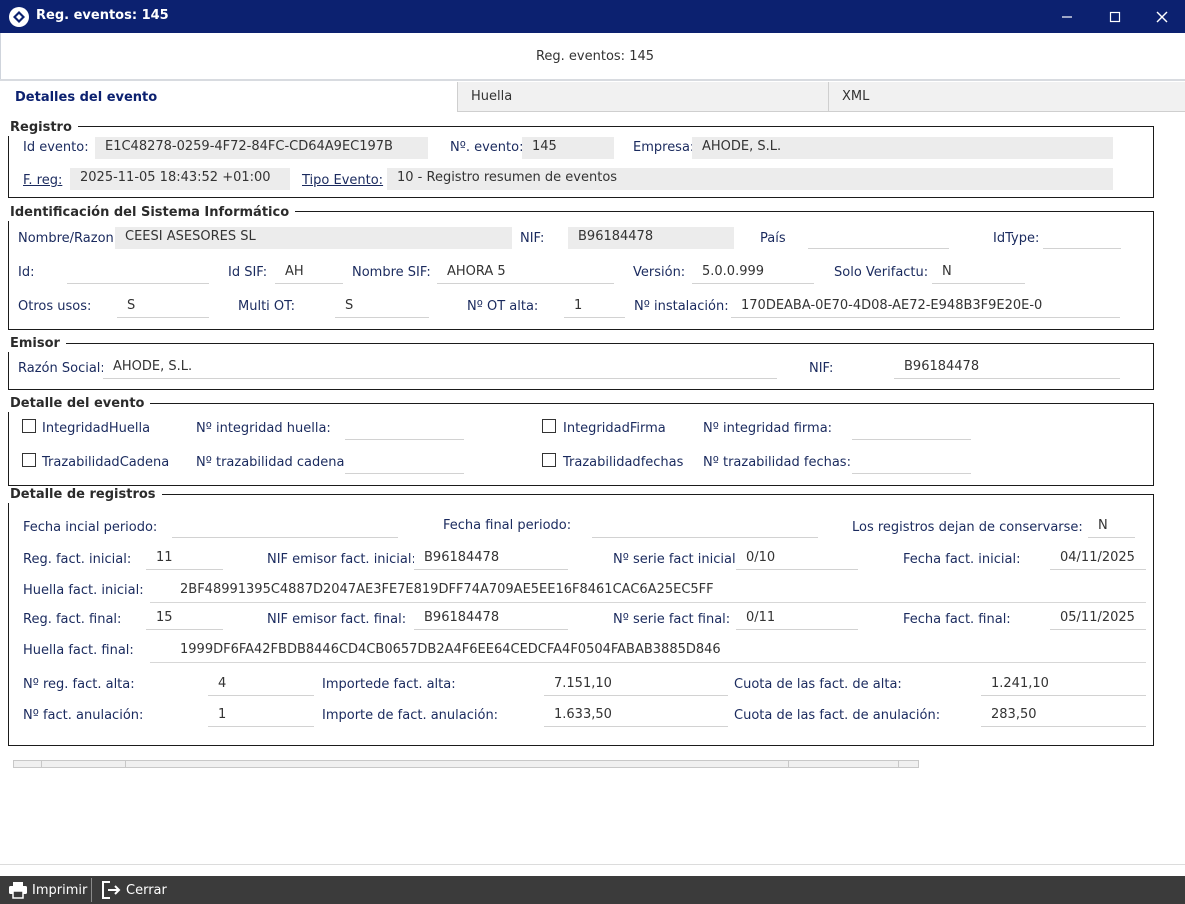 The width and height of the screenshot is (1185, 904). What do you see at coordinates (29, 426) in the screenshot?
I see `integridad-huella-checkbox` at bounding box center [29, 426].